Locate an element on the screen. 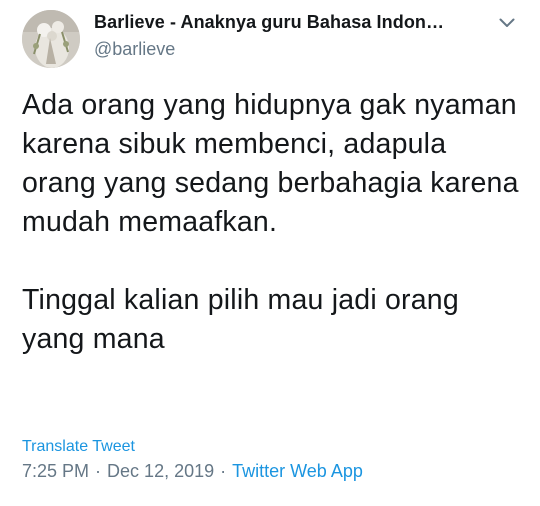  avatar-flowers-photo is located at coordinates (51, 39).